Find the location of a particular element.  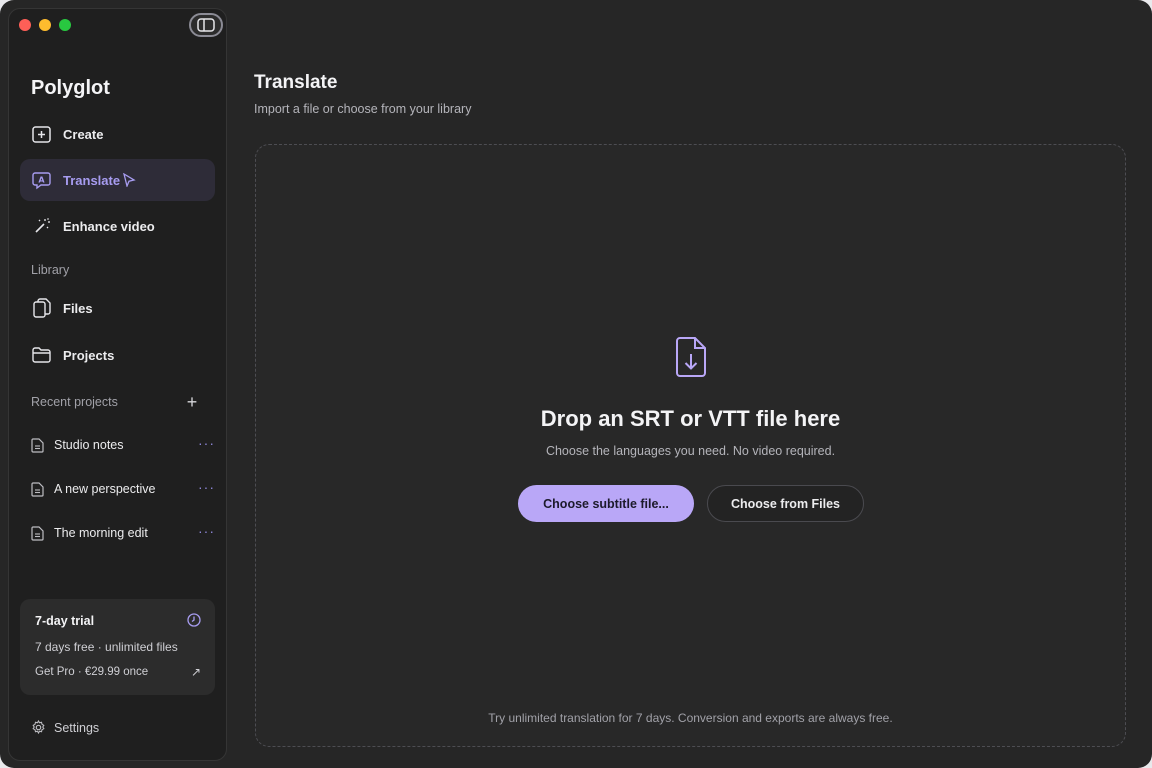

settings-label: Settings is located at coordinates (77, 727).